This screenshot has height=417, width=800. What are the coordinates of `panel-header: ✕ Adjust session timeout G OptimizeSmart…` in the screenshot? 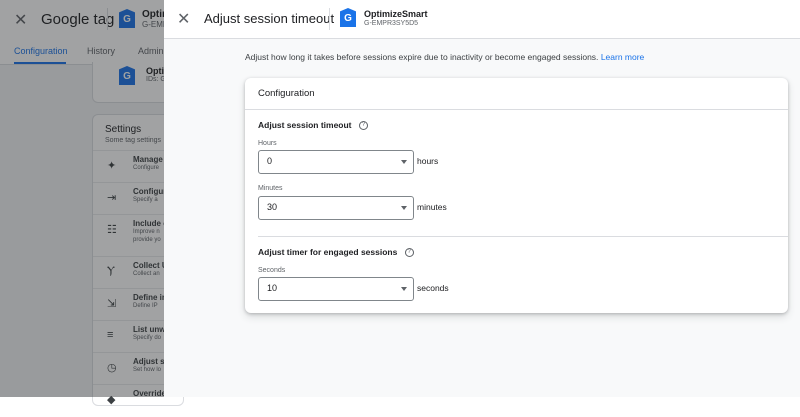 It's located at (482, 19).